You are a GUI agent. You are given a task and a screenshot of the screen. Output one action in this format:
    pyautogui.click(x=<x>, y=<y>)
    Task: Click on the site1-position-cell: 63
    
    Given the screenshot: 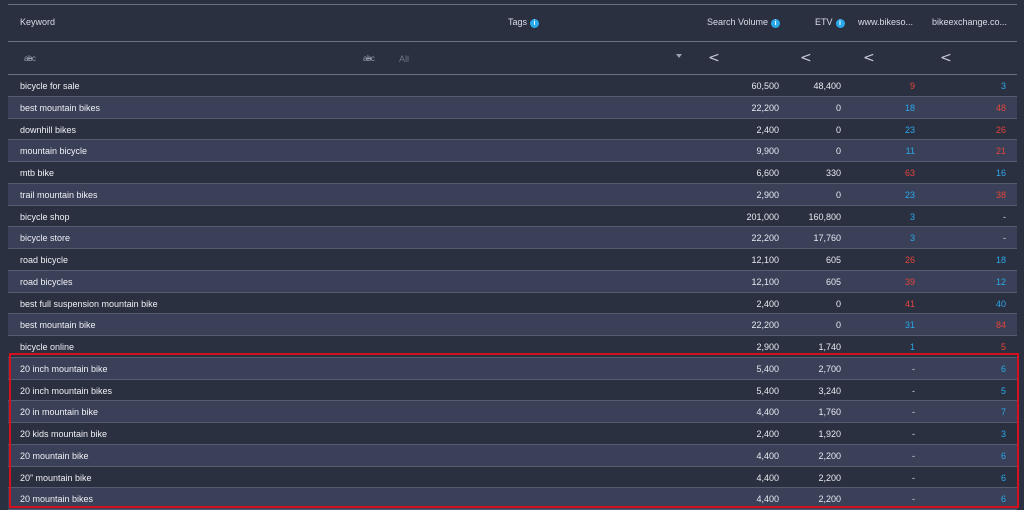 What is the action you would take?
    pyautogui.click(x=909, y=173)
    